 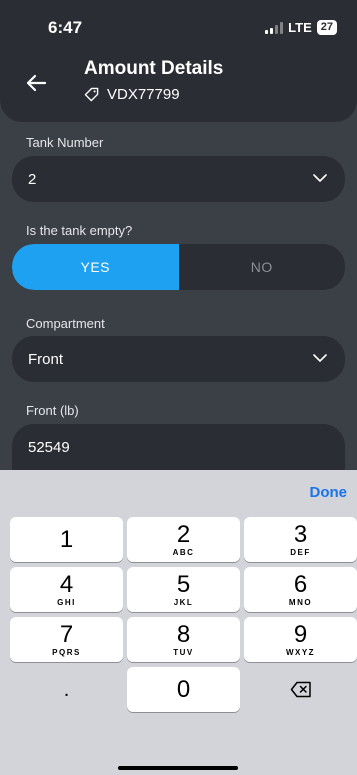 I want to click on compartment-value: Front, so click(x=46, y=359).